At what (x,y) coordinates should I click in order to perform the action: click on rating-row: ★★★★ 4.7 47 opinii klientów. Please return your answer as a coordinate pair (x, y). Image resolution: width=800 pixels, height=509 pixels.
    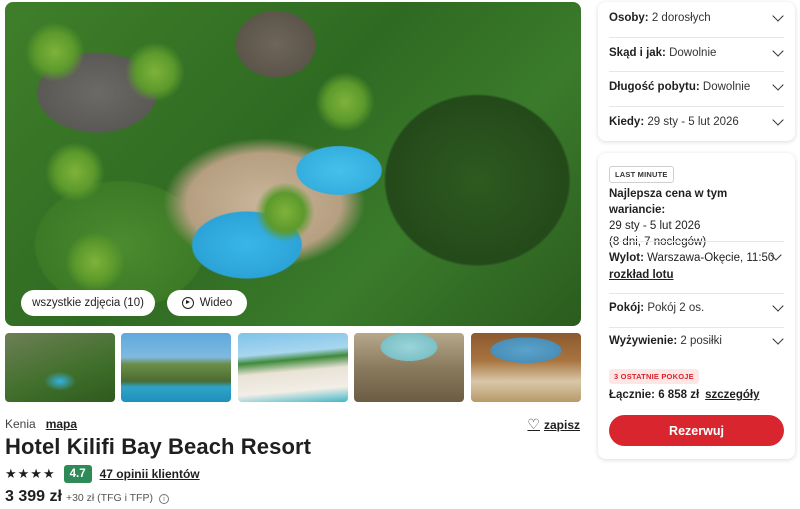
    Looking at the image, I should click on (102, 474).